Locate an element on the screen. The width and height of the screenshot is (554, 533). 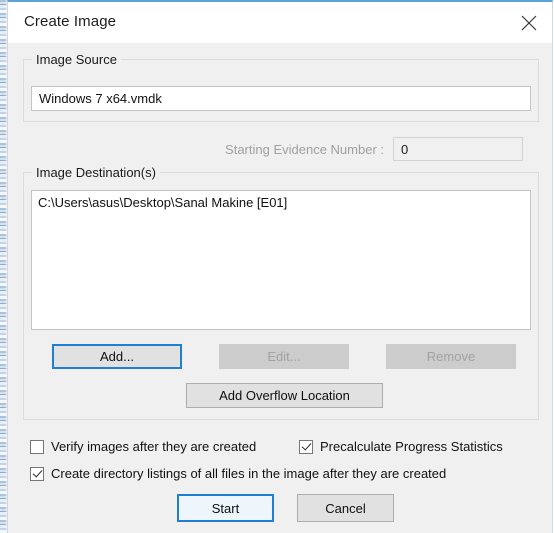
page-title: Create Image is located at coordinates (70, 21).